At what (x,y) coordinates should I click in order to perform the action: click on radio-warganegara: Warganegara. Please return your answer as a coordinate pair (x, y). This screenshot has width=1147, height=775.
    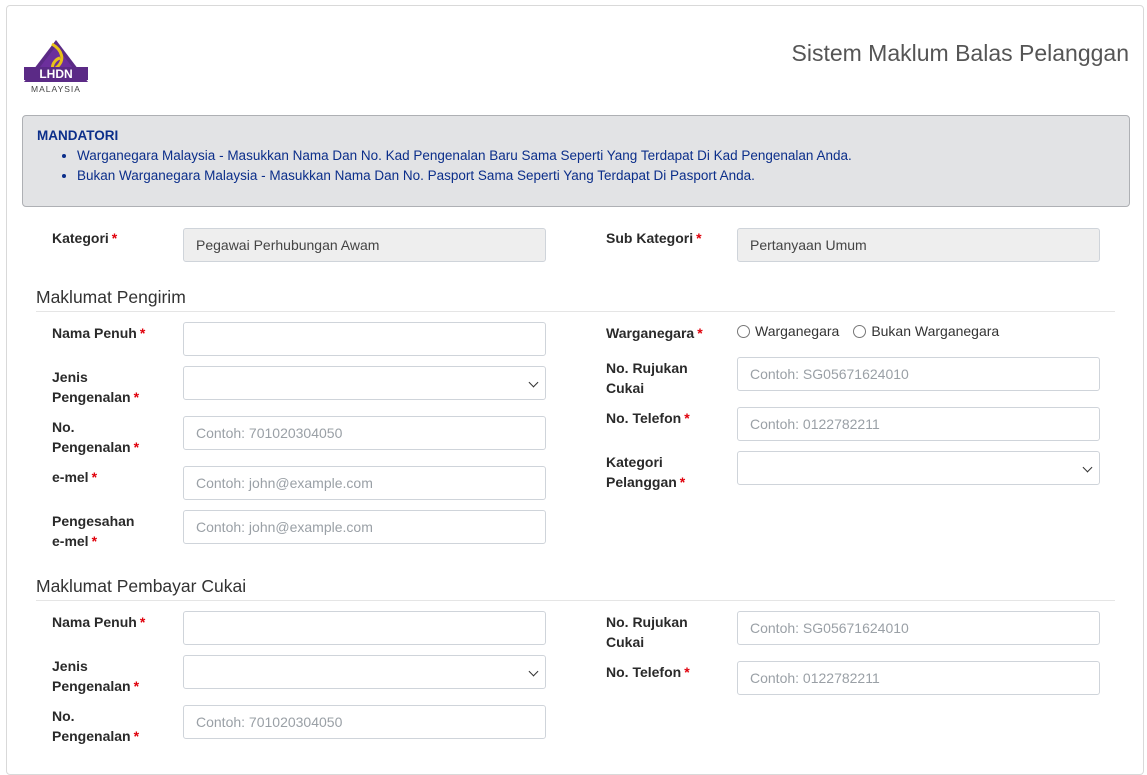
    Looking at the image, I should click on (788, 331).